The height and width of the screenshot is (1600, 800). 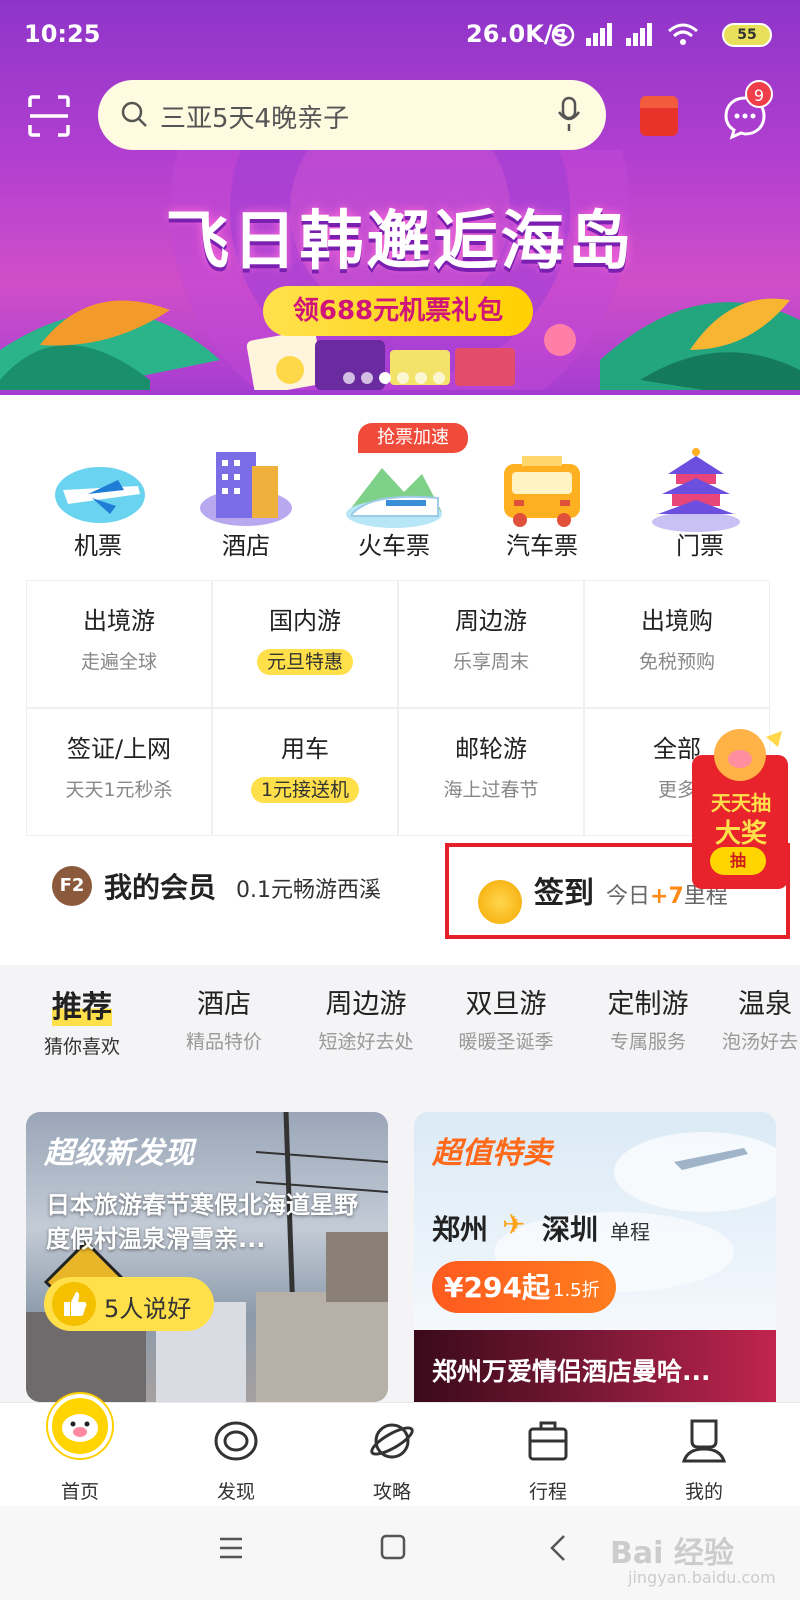 What do you see at coordinates (98, 490) in the screenshot?
I see `plane-icon` at bounding box center [98, 490].